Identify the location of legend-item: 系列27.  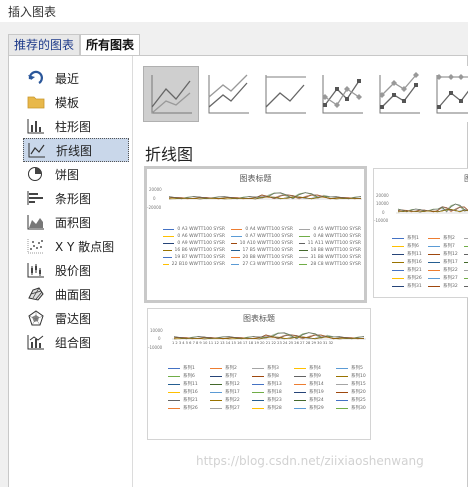
(443, 278).